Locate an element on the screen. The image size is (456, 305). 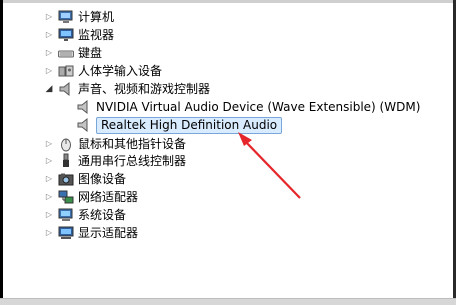
tree-item-system: ▷ 系统设备 is located at coordinates (85, 215).